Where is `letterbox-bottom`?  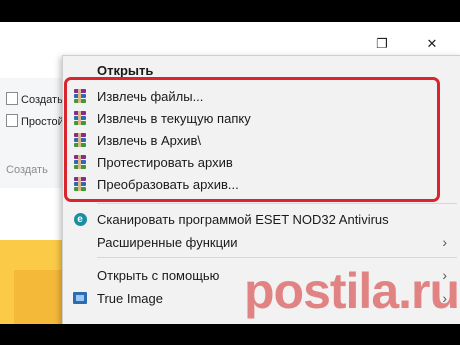 letterbox-bottom is located at coordinates (230, 334).